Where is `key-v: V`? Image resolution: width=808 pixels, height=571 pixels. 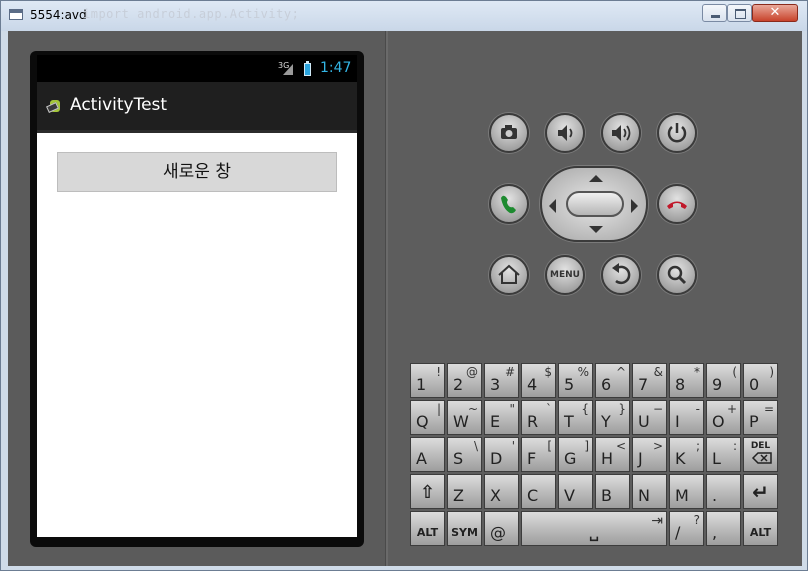
key-v: V is located at coordinates (575, 491).